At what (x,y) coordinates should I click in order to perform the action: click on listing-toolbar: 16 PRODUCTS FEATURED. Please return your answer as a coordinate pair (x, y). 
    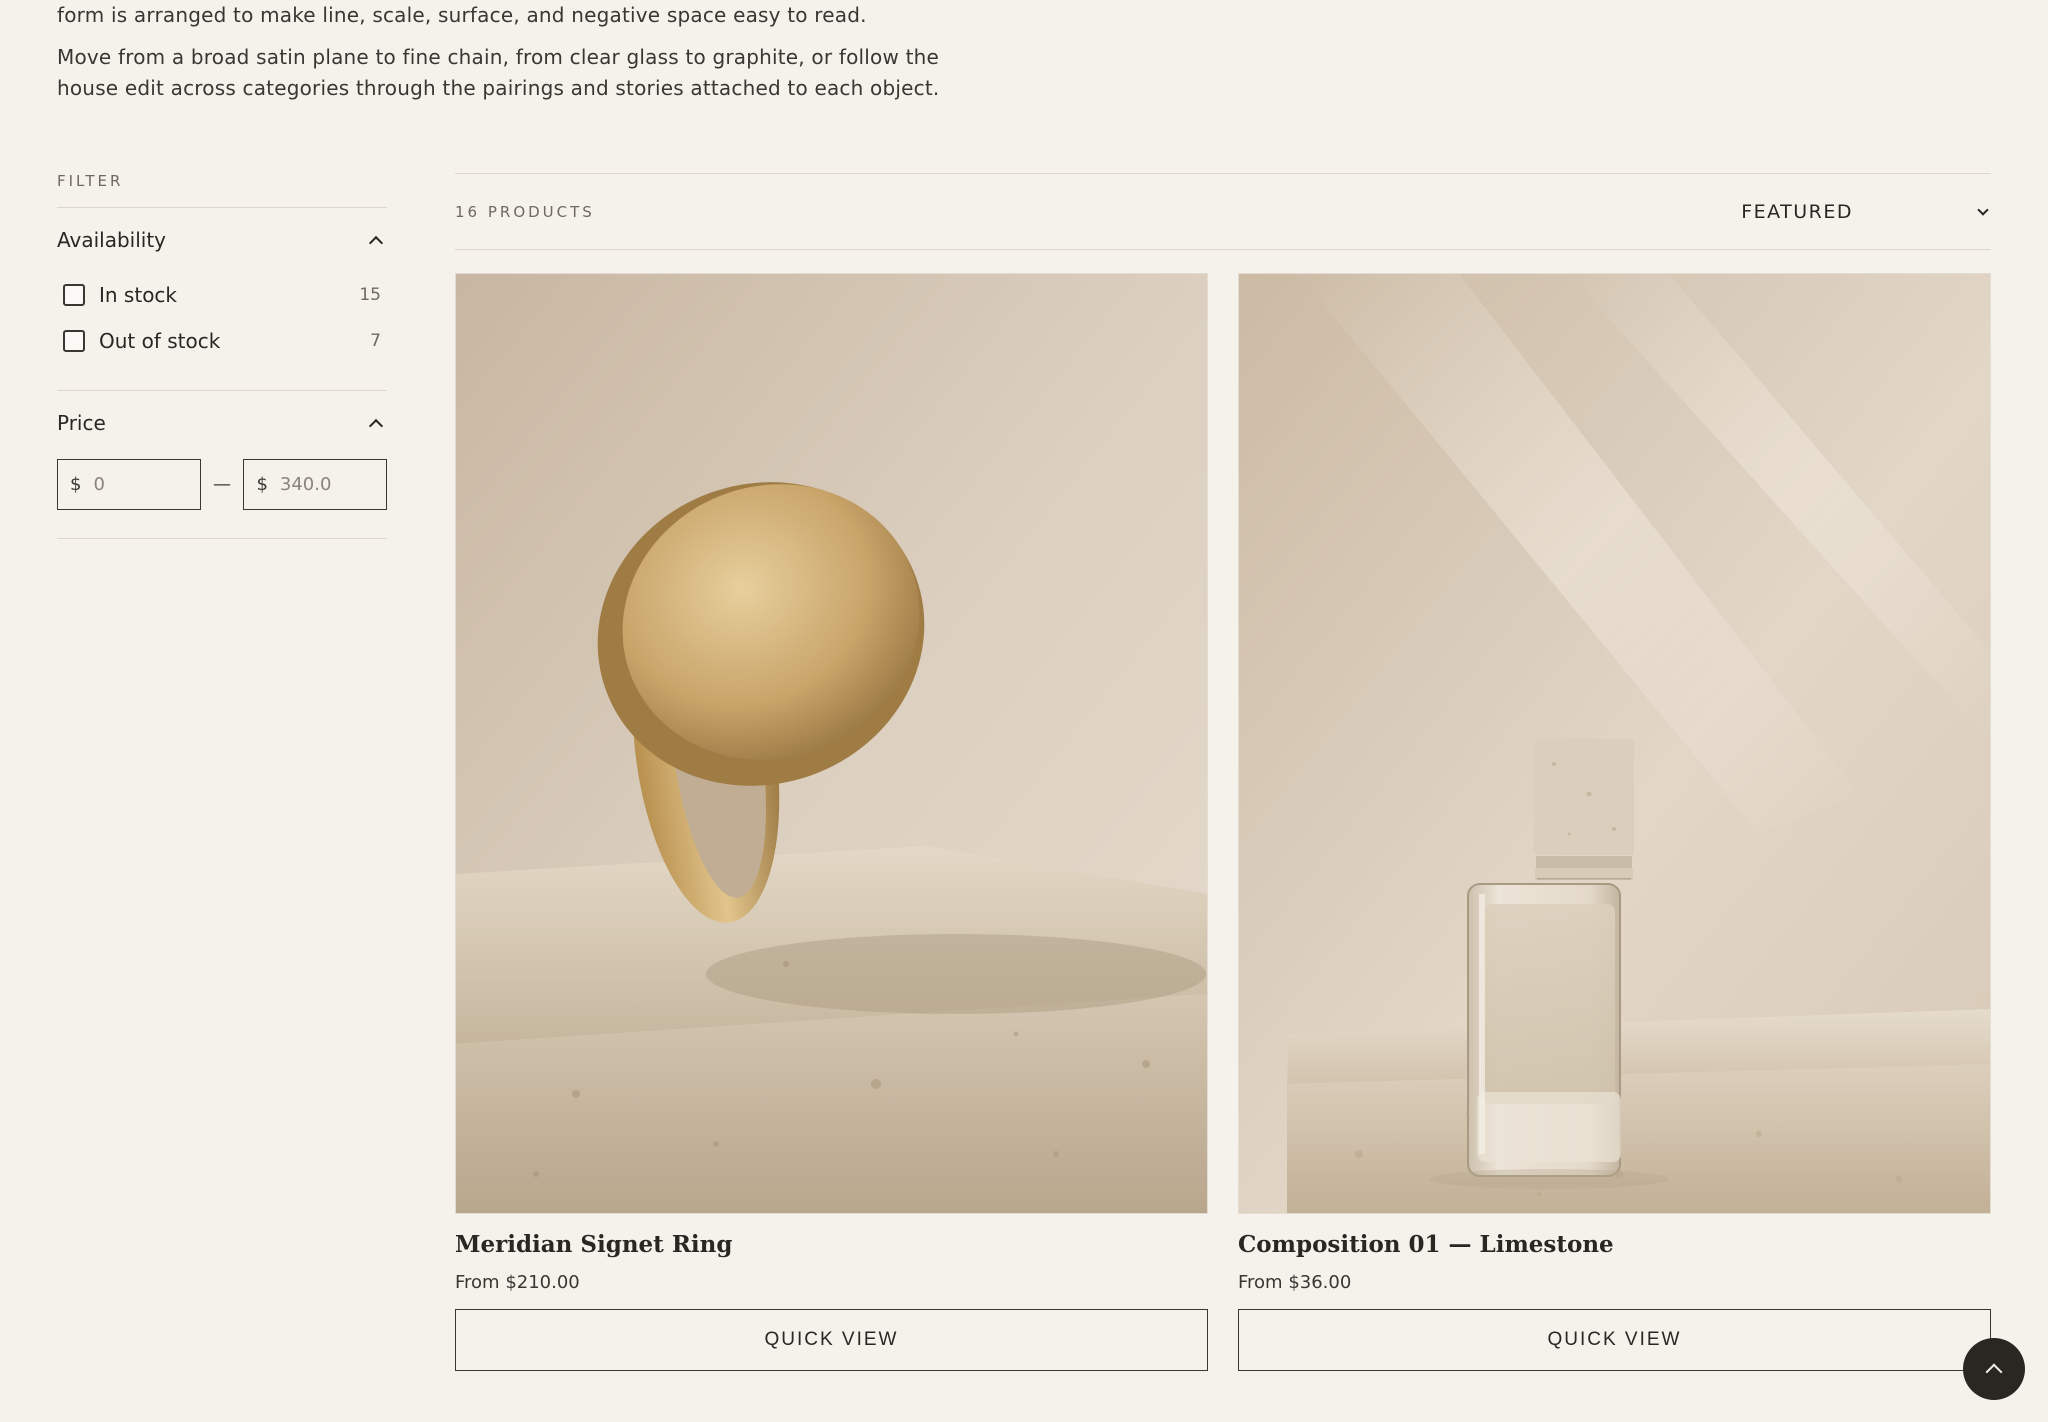
    Looking at the image, I should click on (1223, 211).